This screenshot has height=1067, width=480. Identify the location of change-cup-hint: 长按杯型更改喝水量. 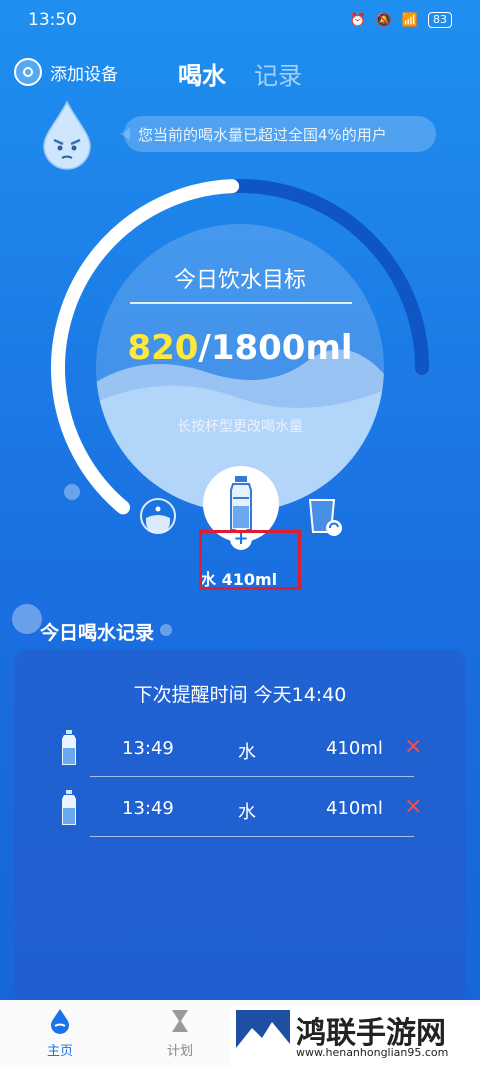
(240, 427).